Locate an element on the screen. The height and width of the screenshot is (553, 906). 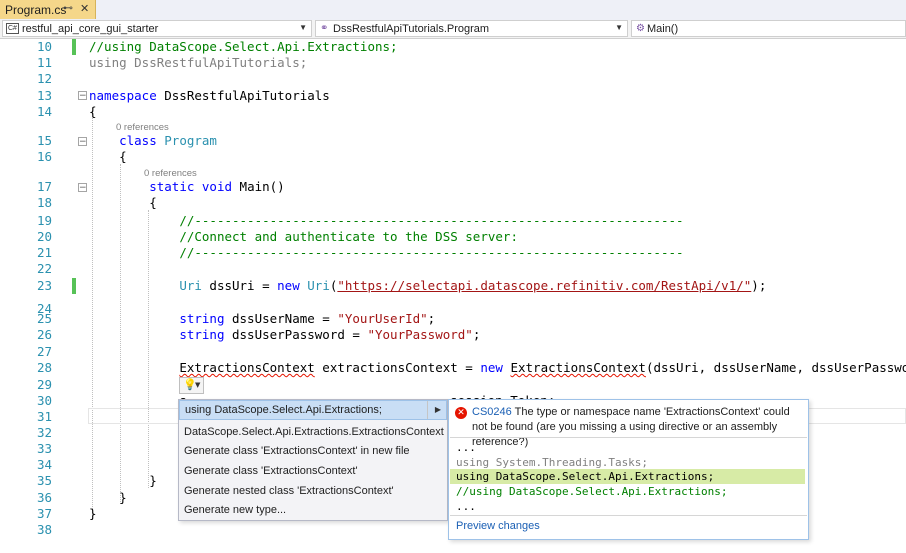
code-line: 25 string dssUserName = "YourUserId"; is located at coordinates (453, 319).